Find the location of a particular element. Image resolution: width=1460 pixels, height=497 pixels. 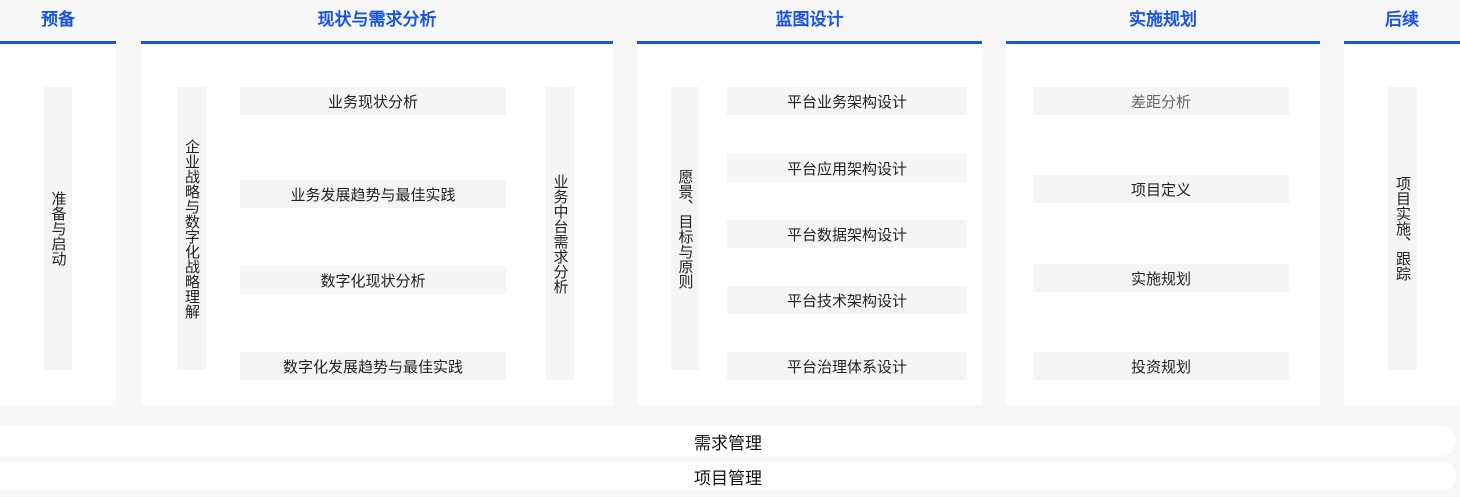

blueprint-item: 平台治理体系设计 is located at coordinates (847, 366).